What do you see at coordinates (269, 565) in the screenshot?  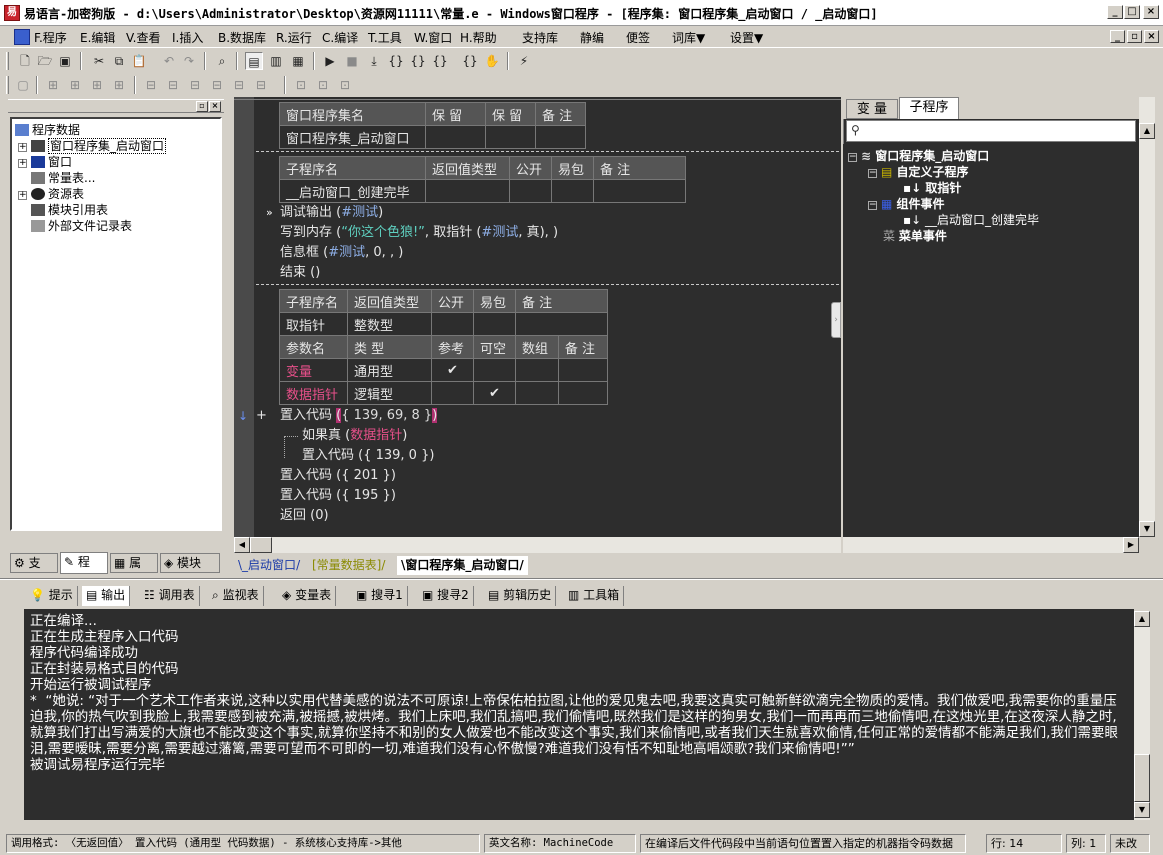 I see `tab-startup-window: \_启动窗口/` at bounding box center [269, 565].